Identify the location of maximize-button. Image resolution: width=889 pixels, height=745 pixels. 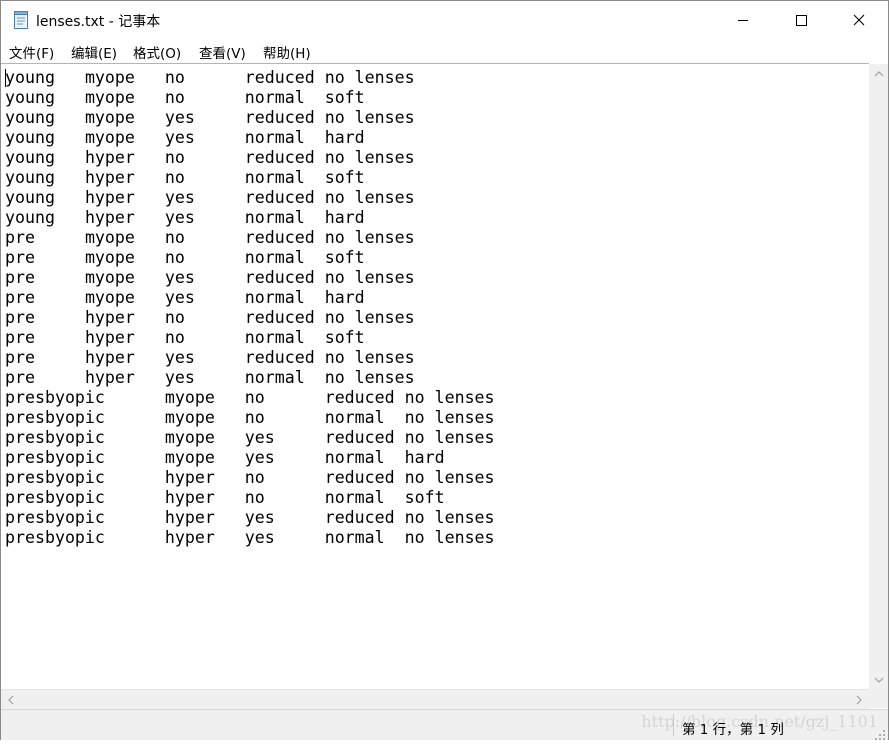
(801, 20).